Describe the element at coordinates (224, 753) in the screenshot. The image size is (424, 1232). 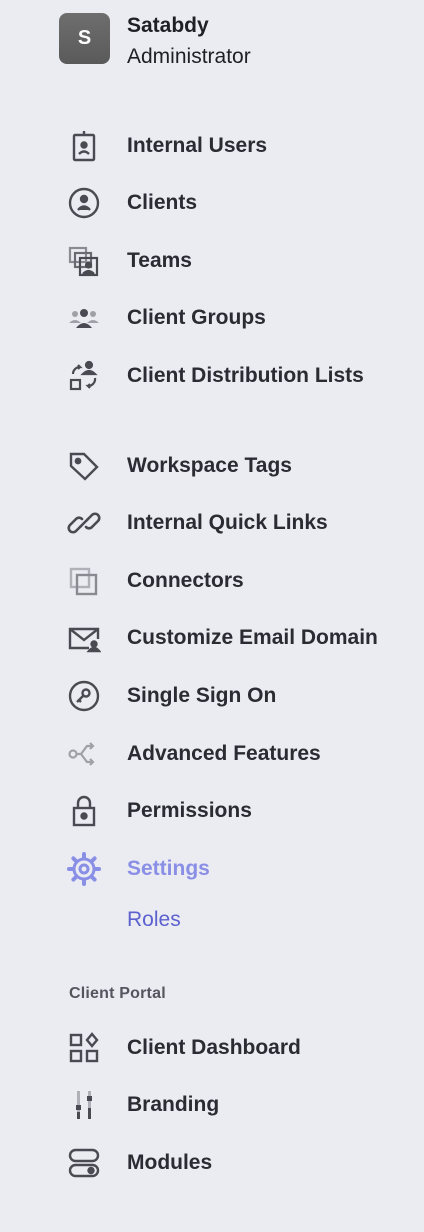
I see `nav-label: Advanced Features` at that location.